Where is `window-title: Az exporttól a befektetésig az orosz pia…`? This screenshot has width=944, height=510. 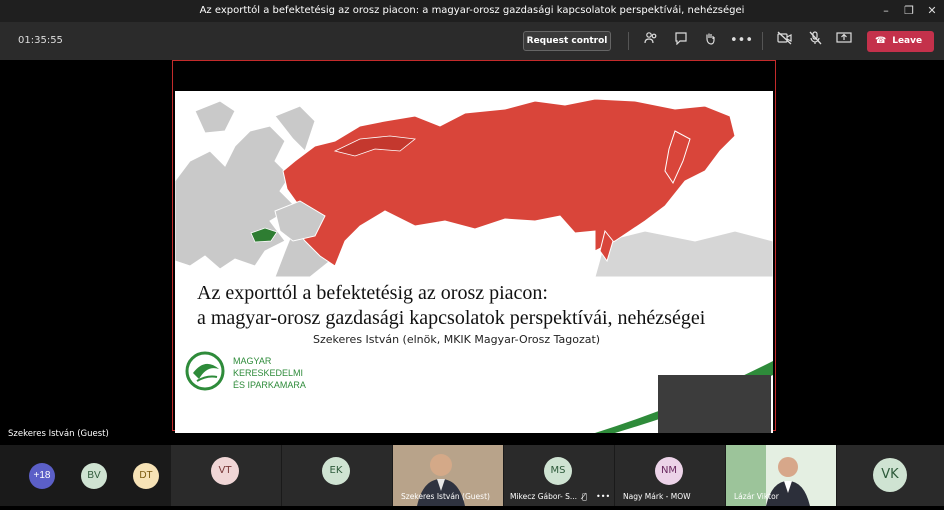 window-title: Az exporttól a befektetésig az orosz pia… is located at coordinates (472, 10).